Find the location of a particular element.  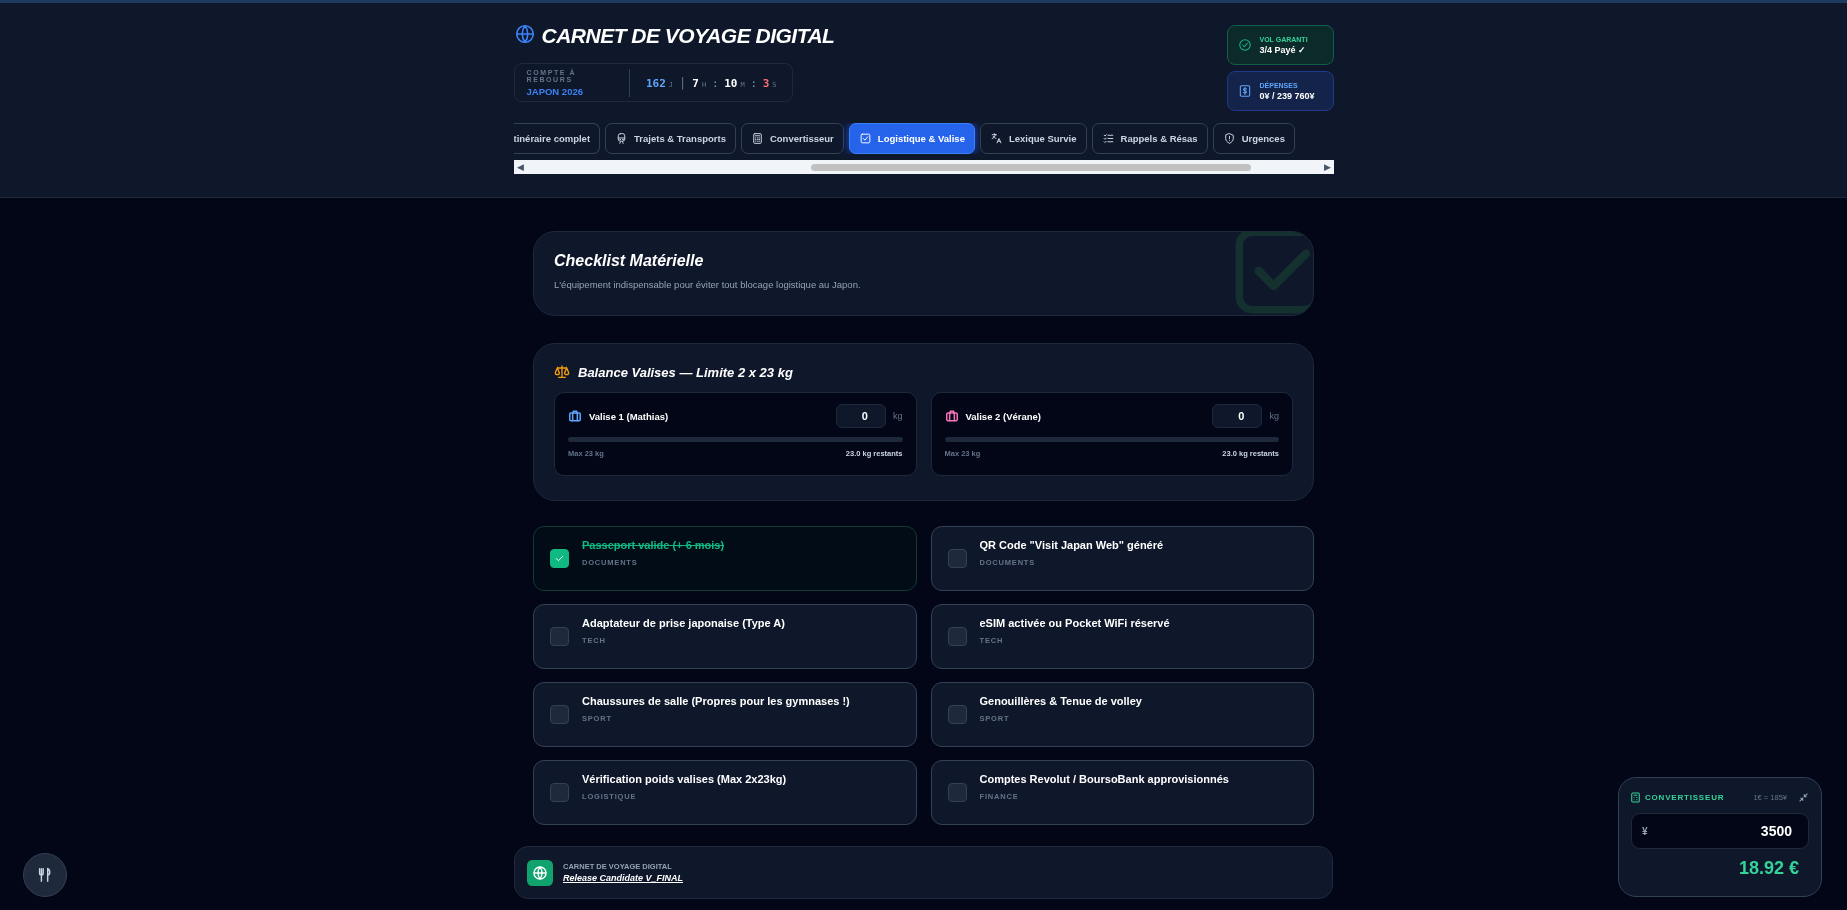

countdown-value: 7 is located at coordinates (695, 83).